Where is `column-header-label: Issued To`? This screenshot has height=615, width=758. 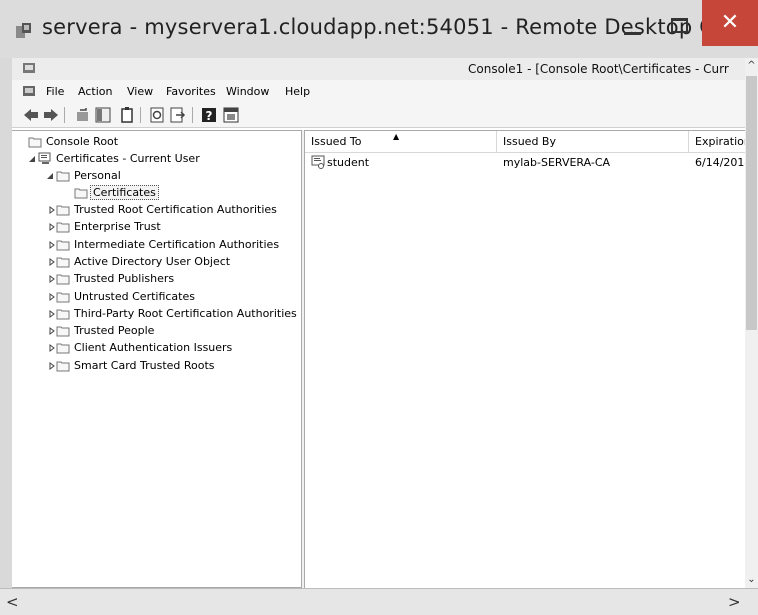 column-header-label: Issued To is located at coordinates (336, 141).